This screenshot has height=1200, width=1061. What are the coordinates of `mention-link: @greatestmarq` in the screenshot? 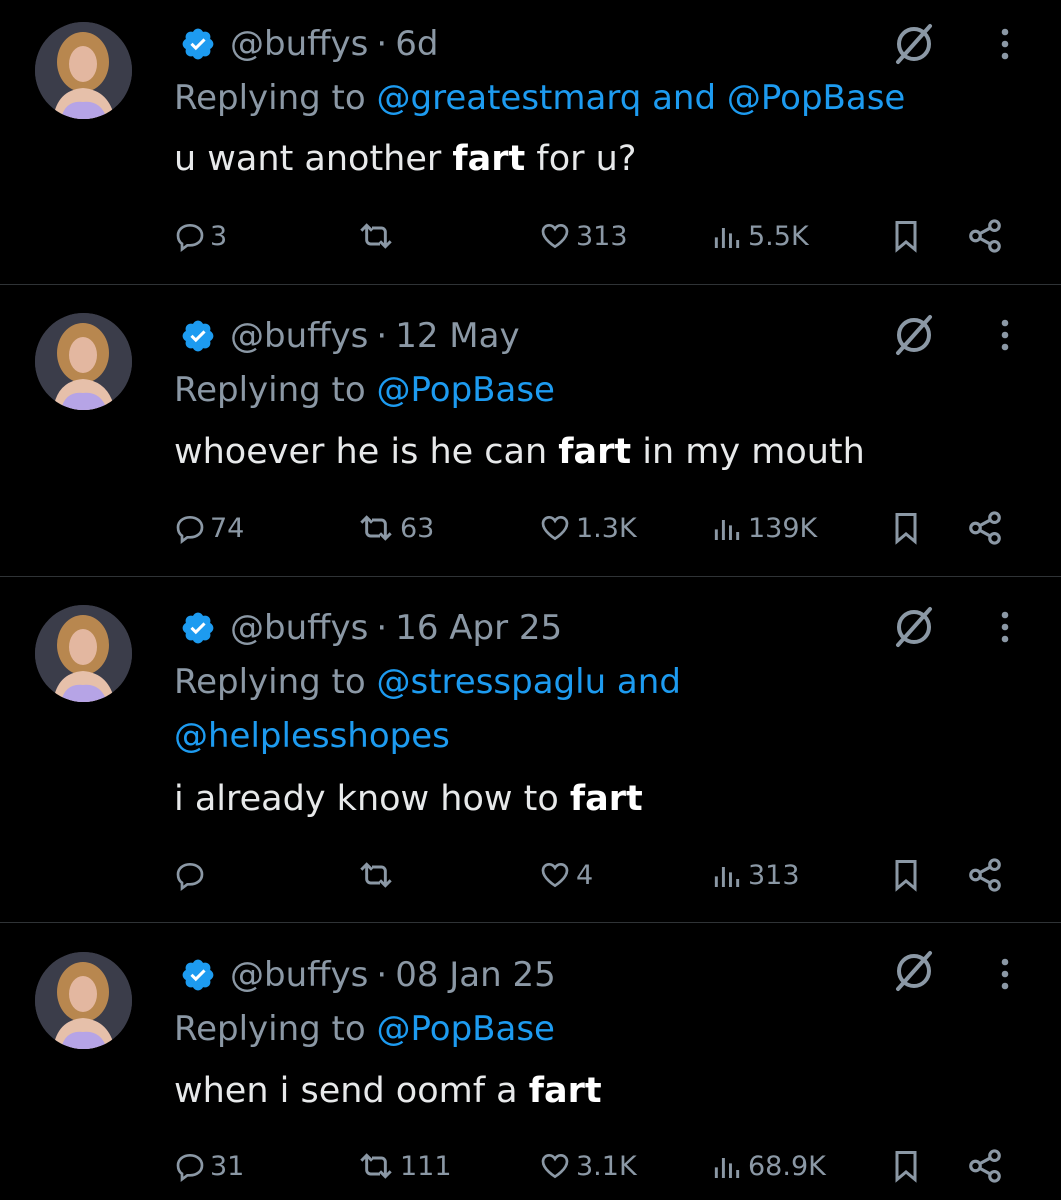 It's located at (509, 98).